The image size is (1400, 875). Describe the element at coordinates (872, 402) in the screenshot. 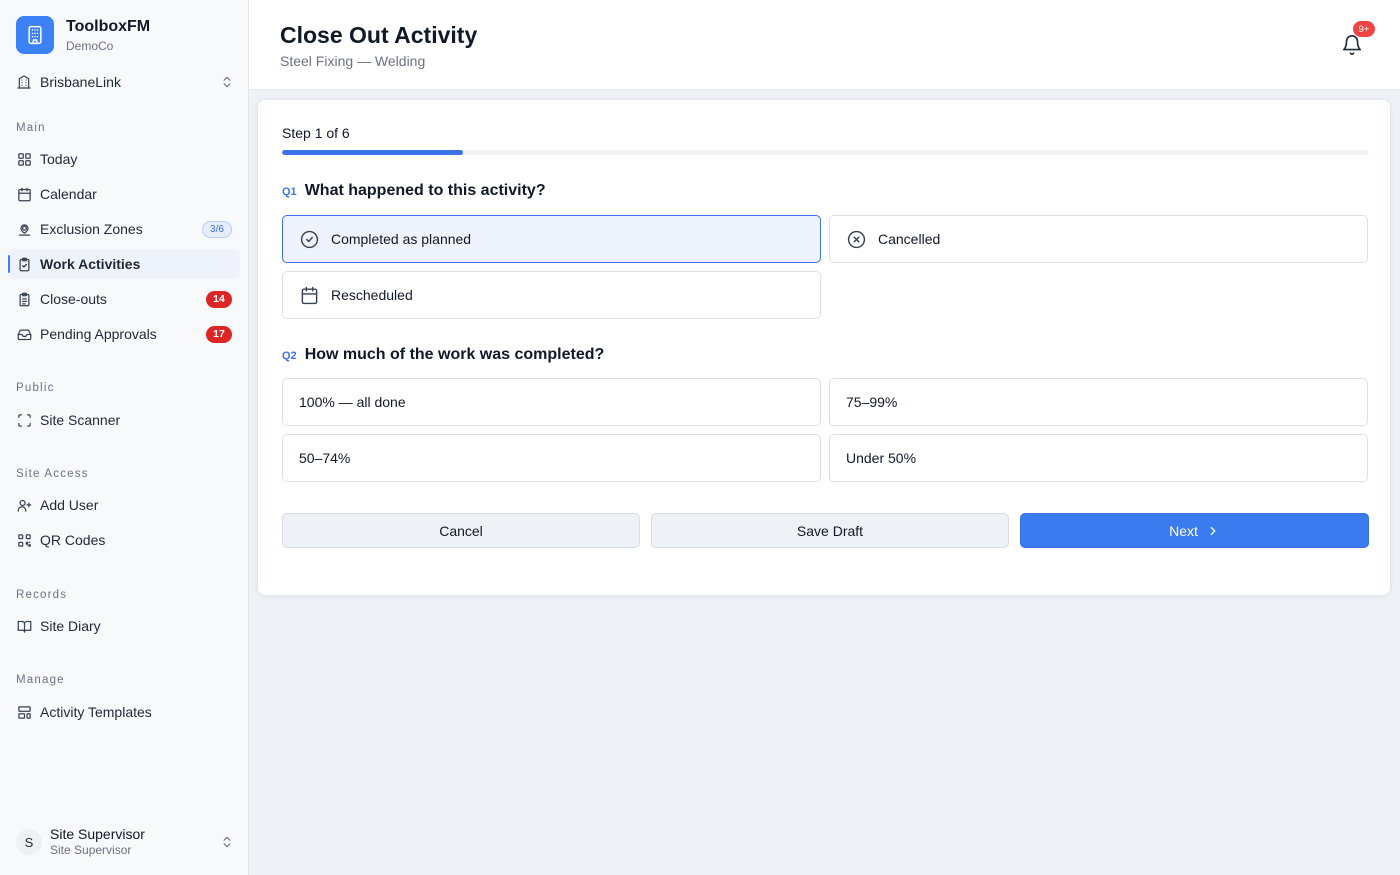

I see `option-label: 75–99%` at that location.